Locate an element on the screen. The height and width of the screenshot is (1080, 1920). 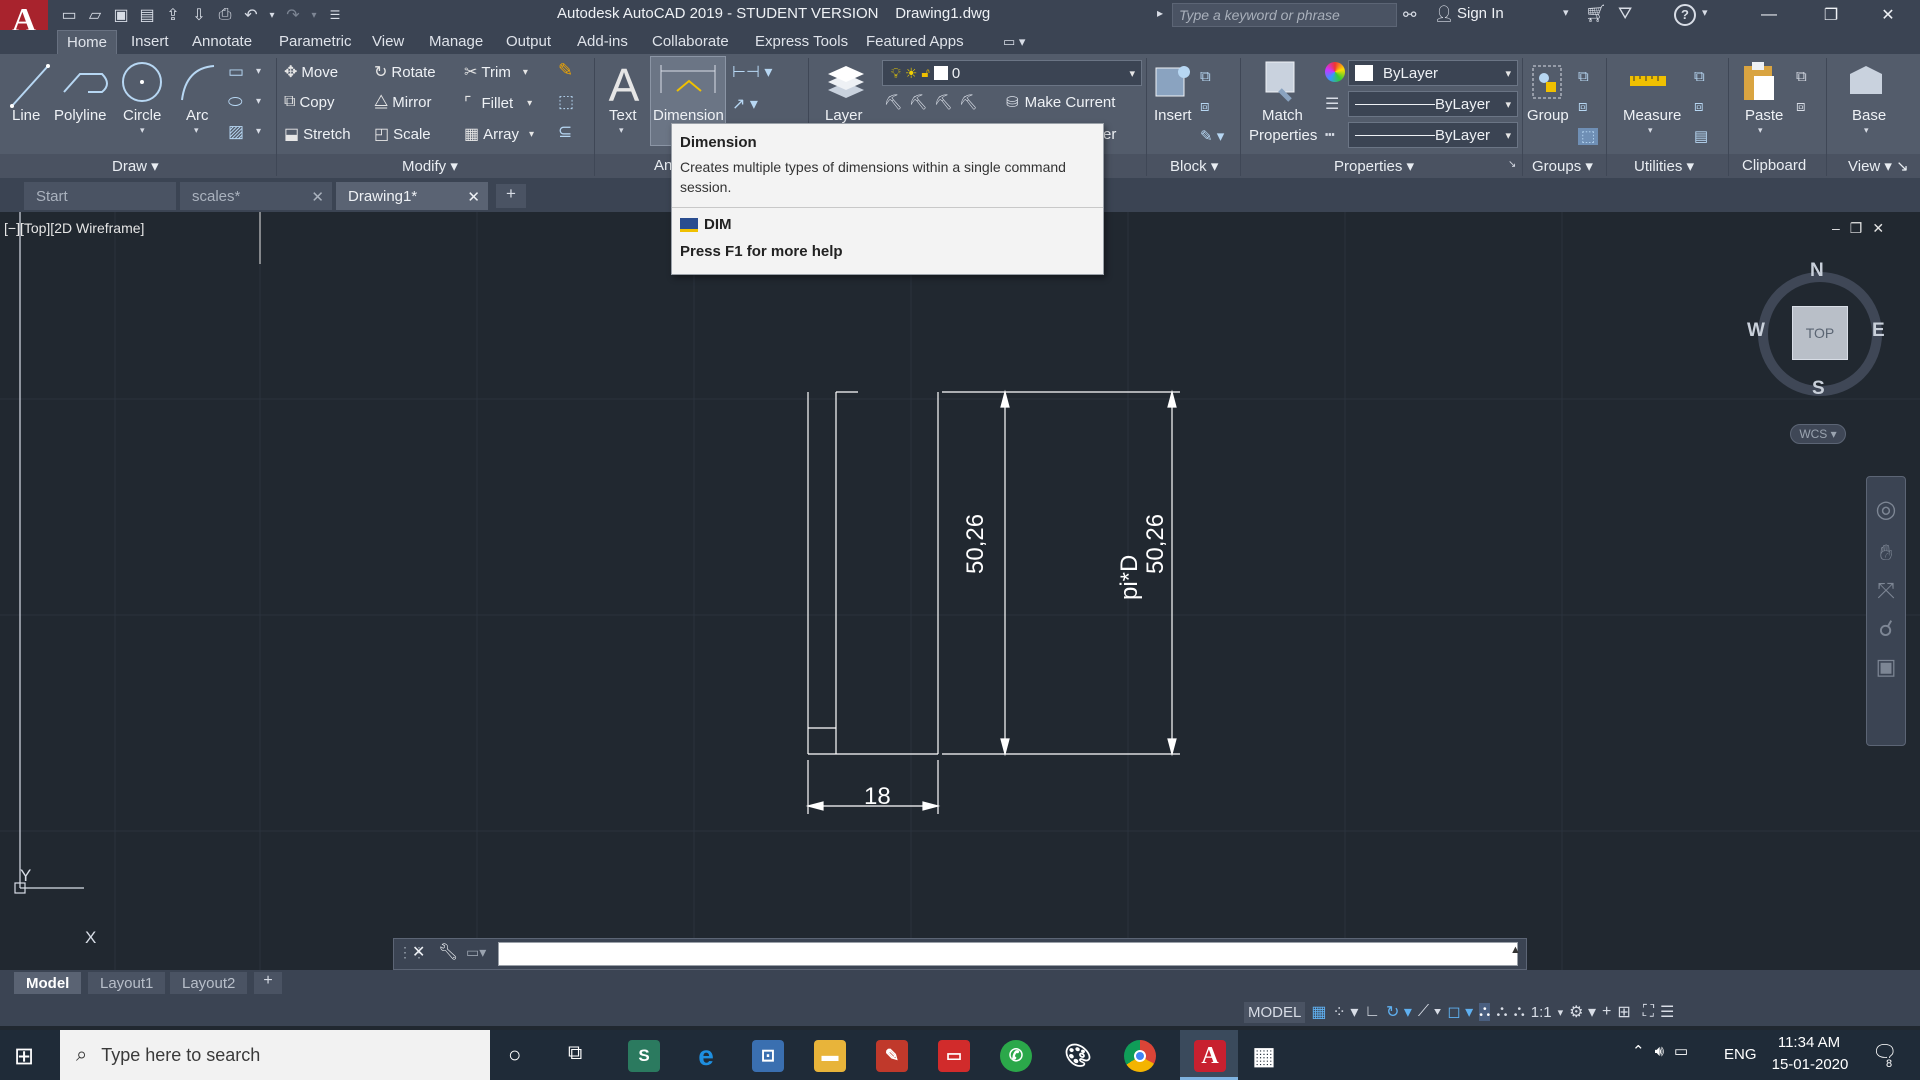
workspace-gear-icon: ⚙ ▾ is located at coordinates (1582, 1012).